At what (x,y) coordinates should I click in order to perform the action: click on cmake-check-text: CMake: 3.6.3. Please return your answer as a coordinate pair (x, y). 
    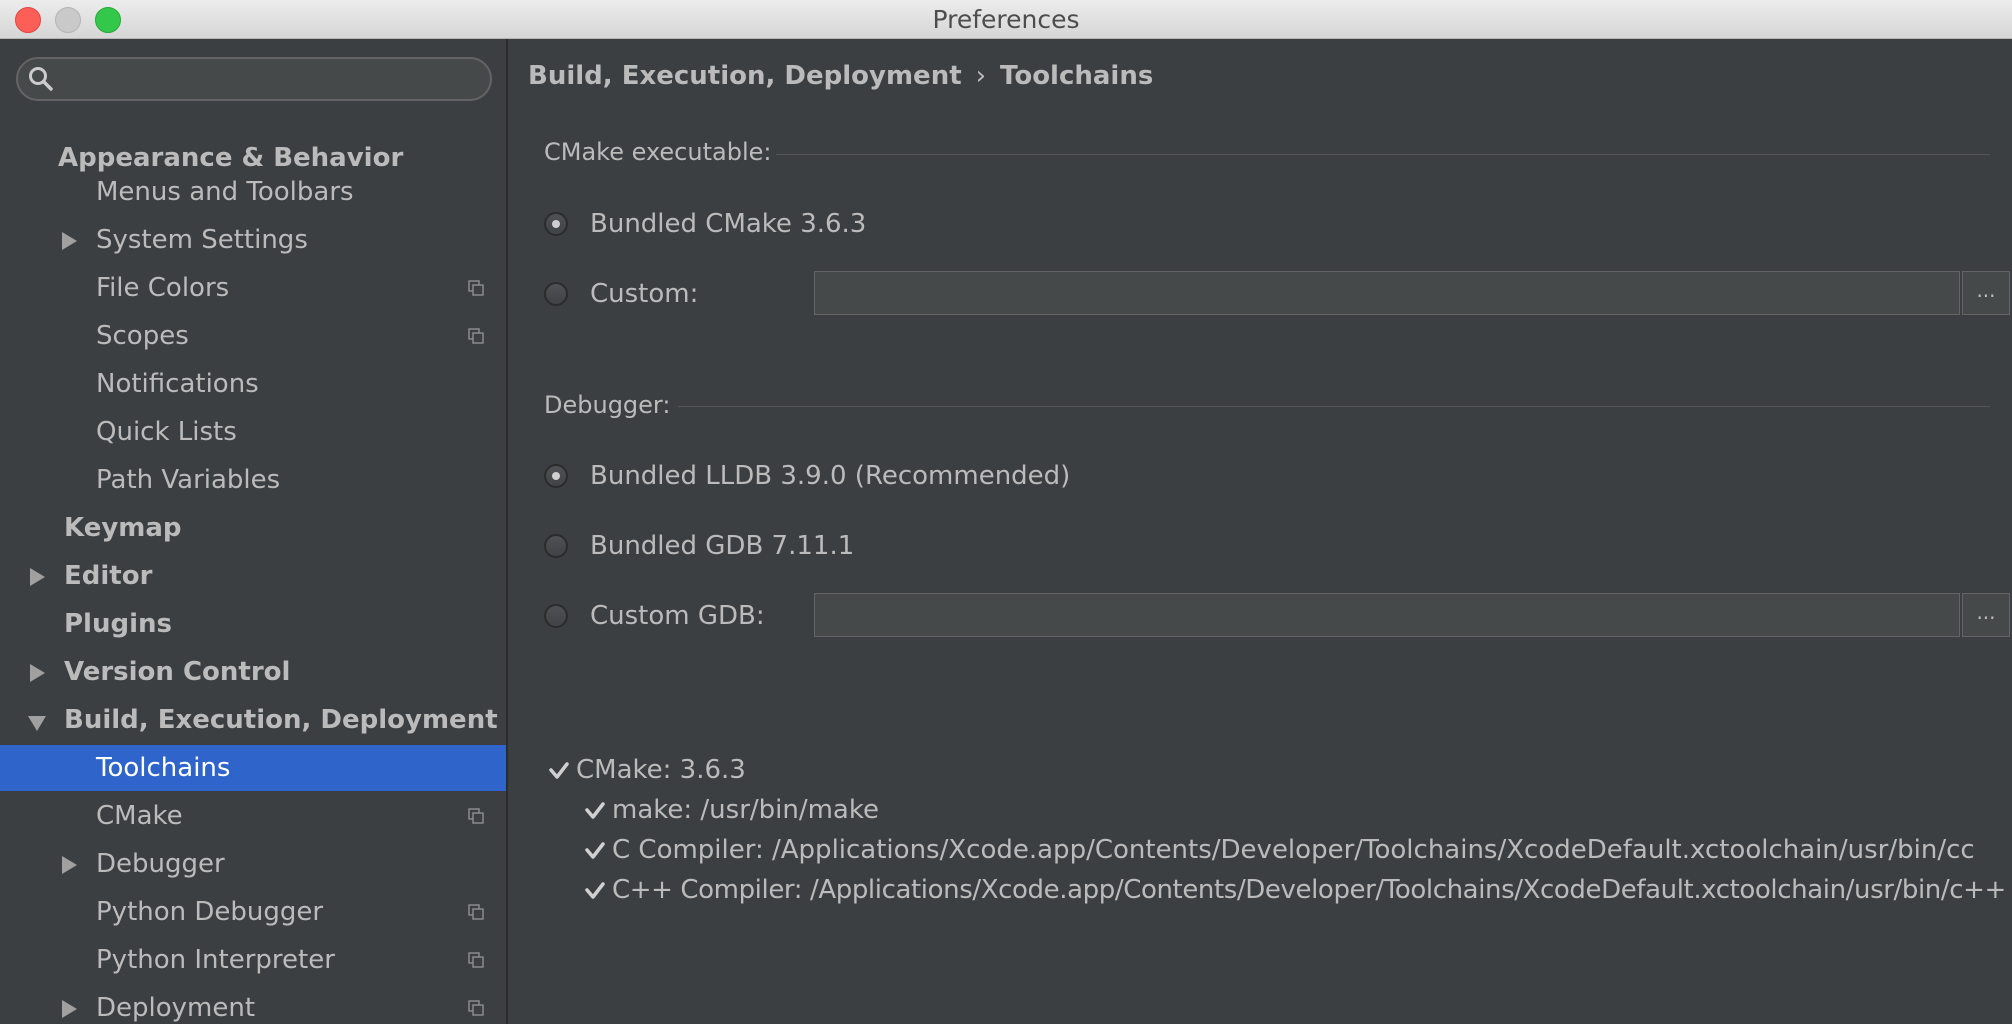
    Looking at the image, I should click on (661, 770).